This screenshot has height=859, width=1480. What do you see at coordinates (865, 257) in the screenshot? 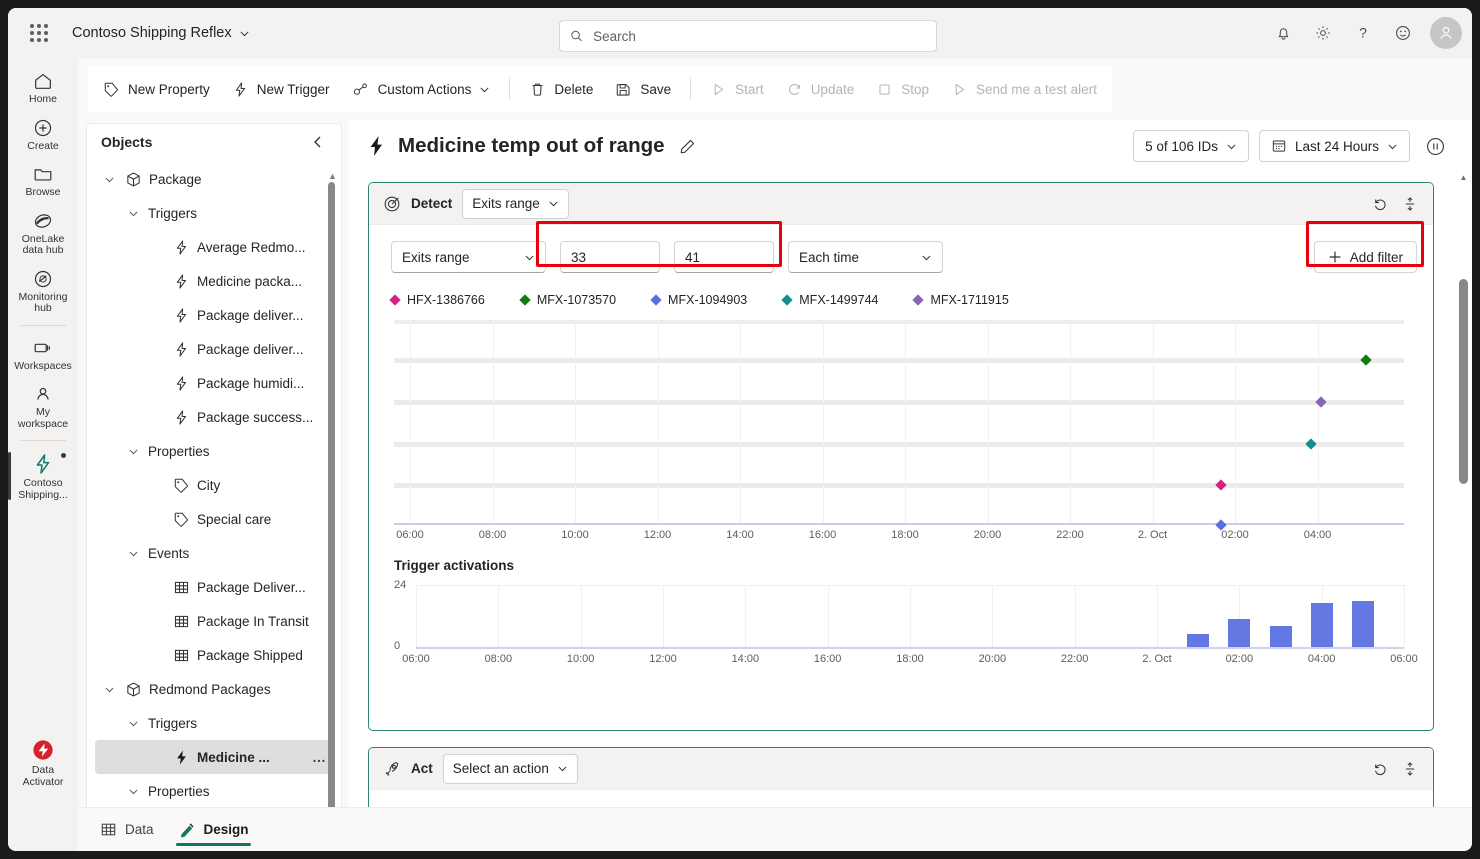
I see `frequency-dropdown: Each time` at bounding box center [865, 257].